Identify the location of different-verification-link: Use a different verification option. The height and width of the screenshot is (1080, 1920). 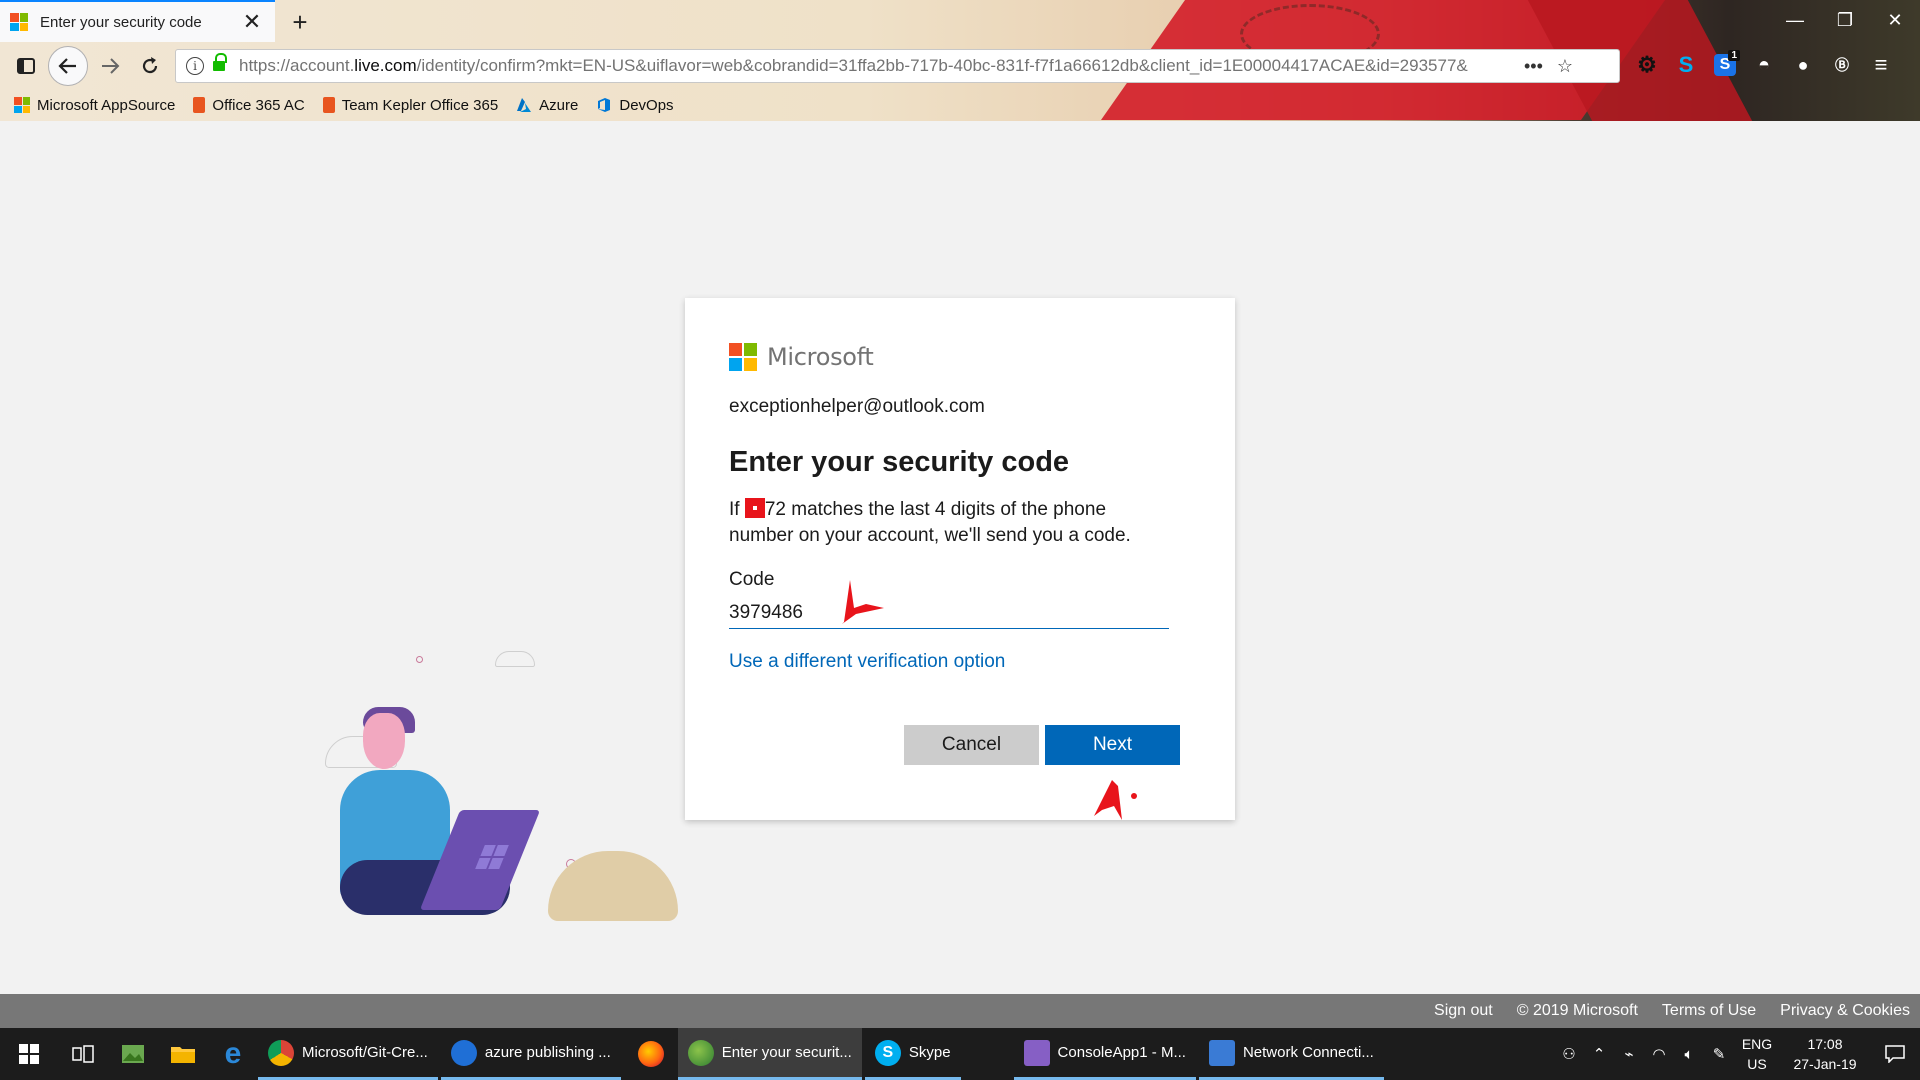
(867, 662).